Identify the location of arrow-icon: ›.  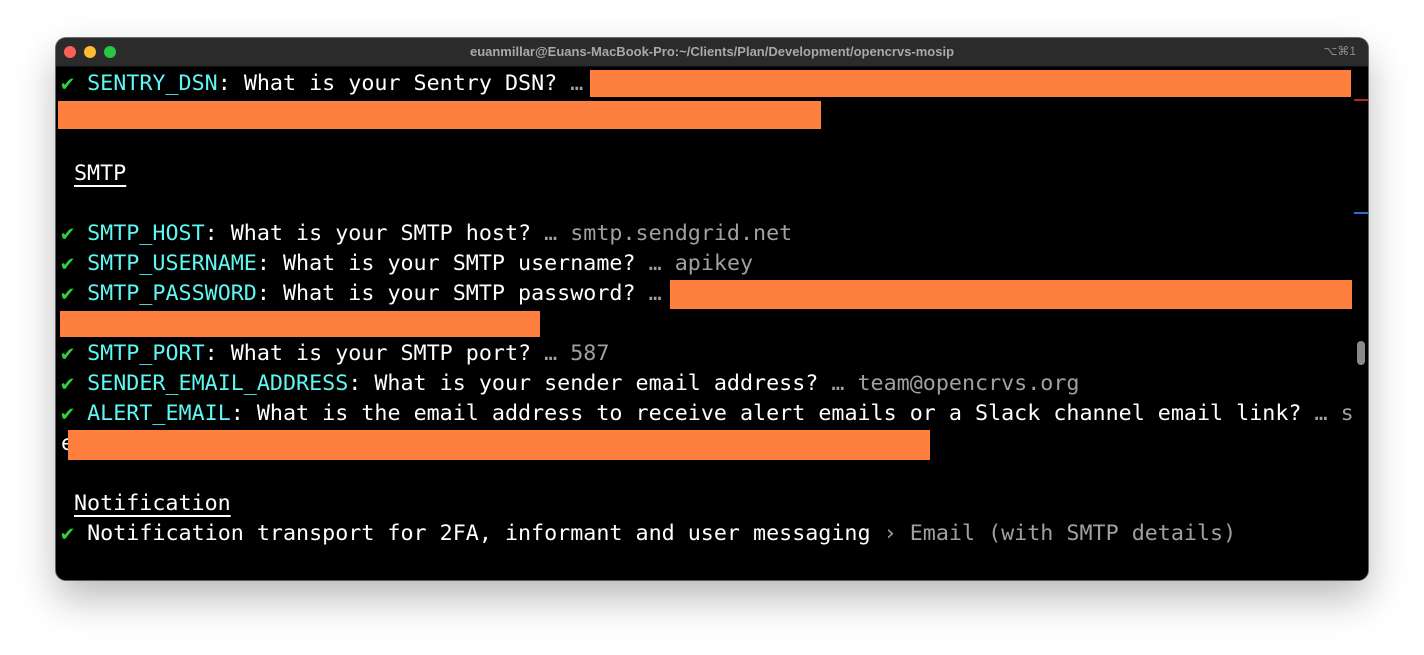
(890, 533).